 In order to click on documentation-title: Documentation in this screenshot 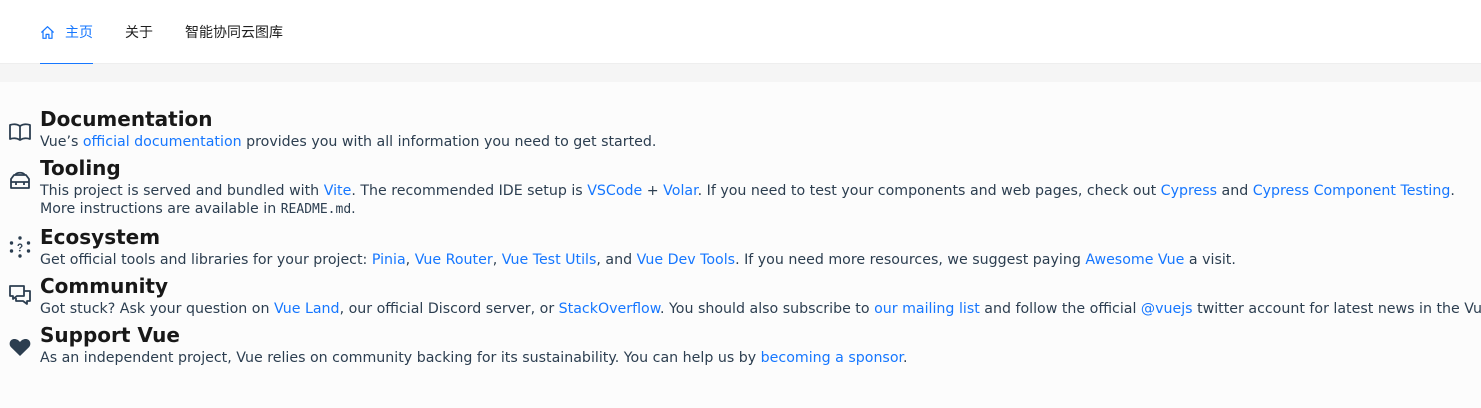, I will do `click(126, 119)`.